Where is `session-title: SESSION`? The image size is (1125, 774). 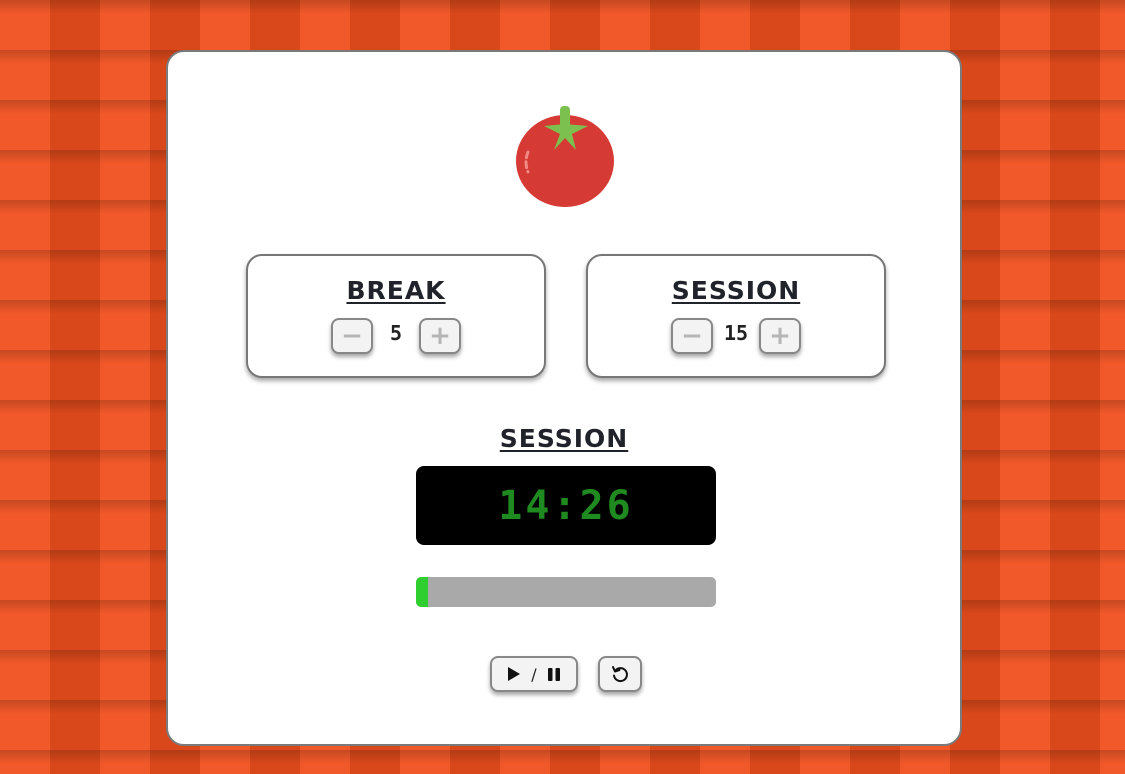
session-title: SESSION is located at coordinates (736, 290).